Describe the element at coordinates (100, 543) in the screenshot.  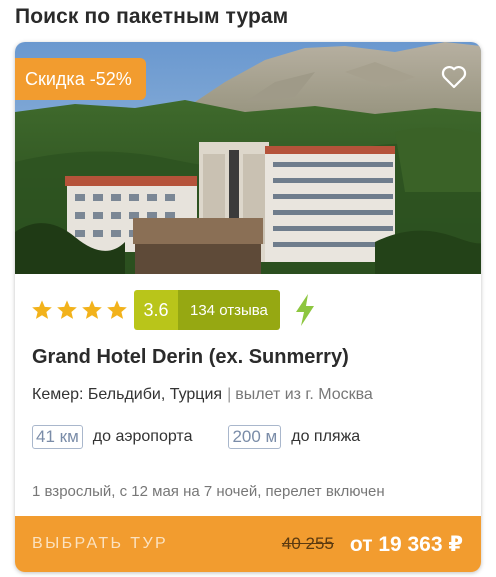
I see `select-tour-label: ВЫБРАТЬ ТУР` at that location.